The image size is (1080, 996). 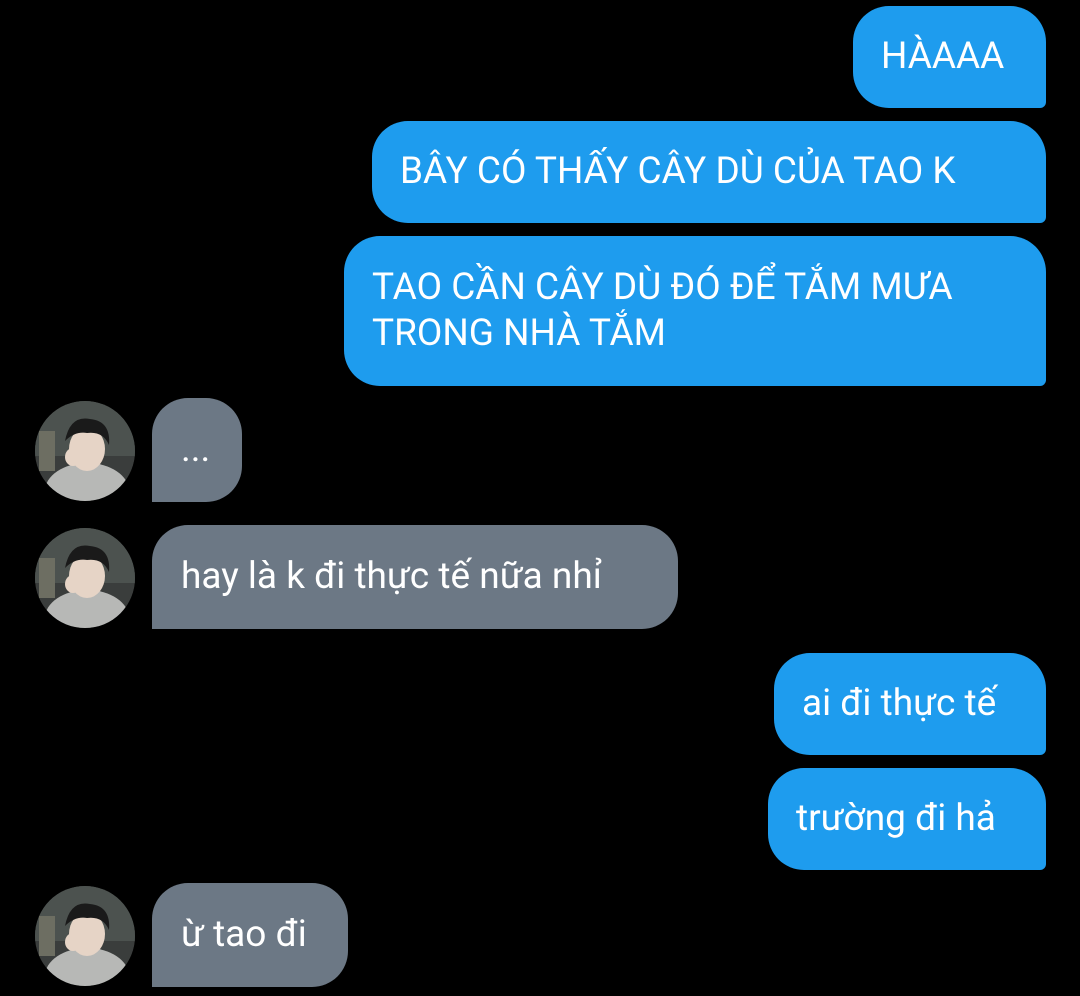 I want to click on incoming-message-bubble: hay là k đi thực tế nữa nhỉ, so click(x=415, y=577).